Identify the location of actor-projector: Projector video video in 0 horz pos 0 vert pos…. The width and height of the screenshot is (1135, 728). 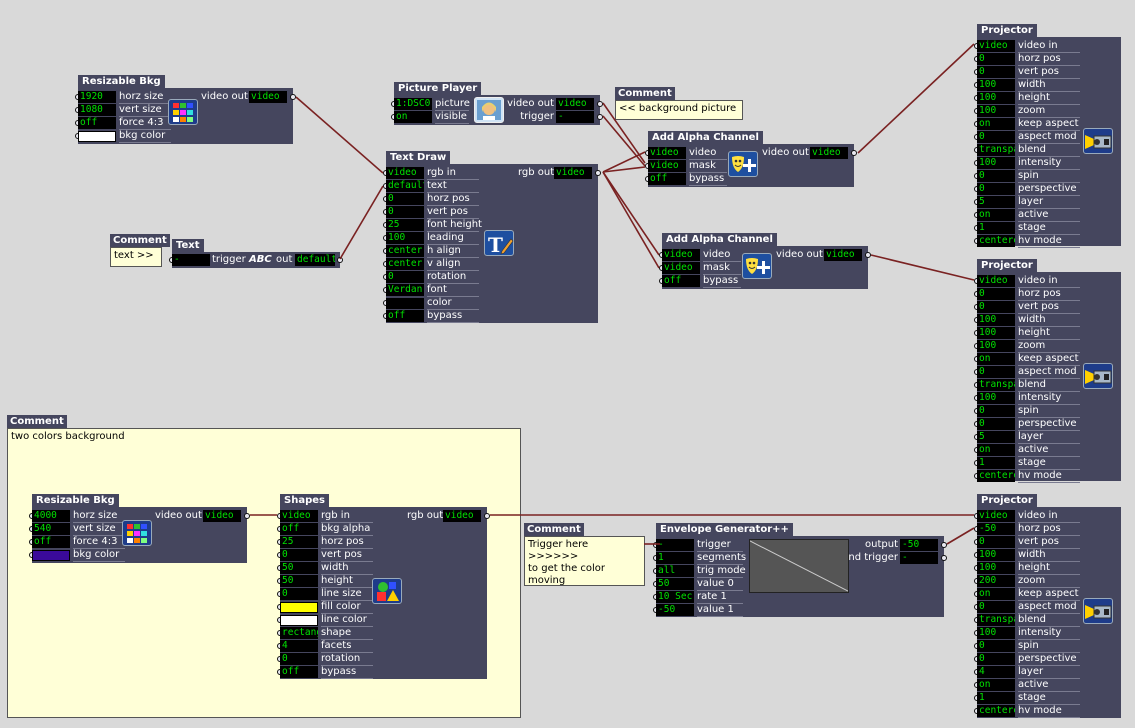
(1047, 136).